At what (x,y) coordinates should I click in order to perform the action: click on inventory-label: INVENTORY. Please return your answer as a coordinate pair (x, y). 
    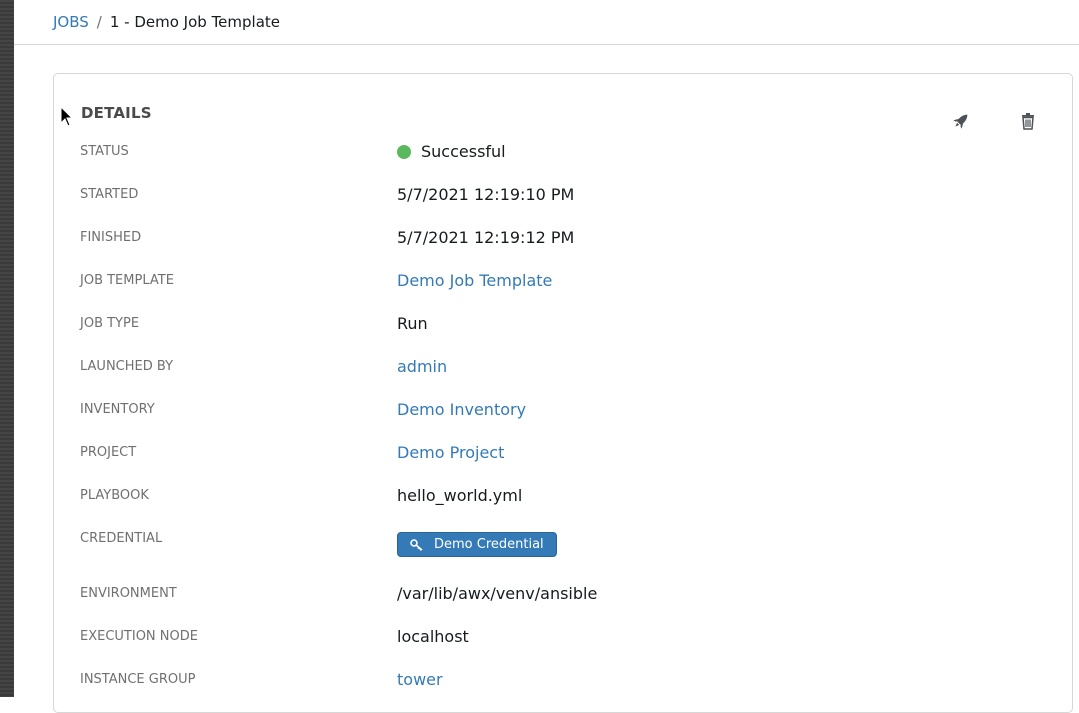
    Looking at the image, I should click on (117, 409).